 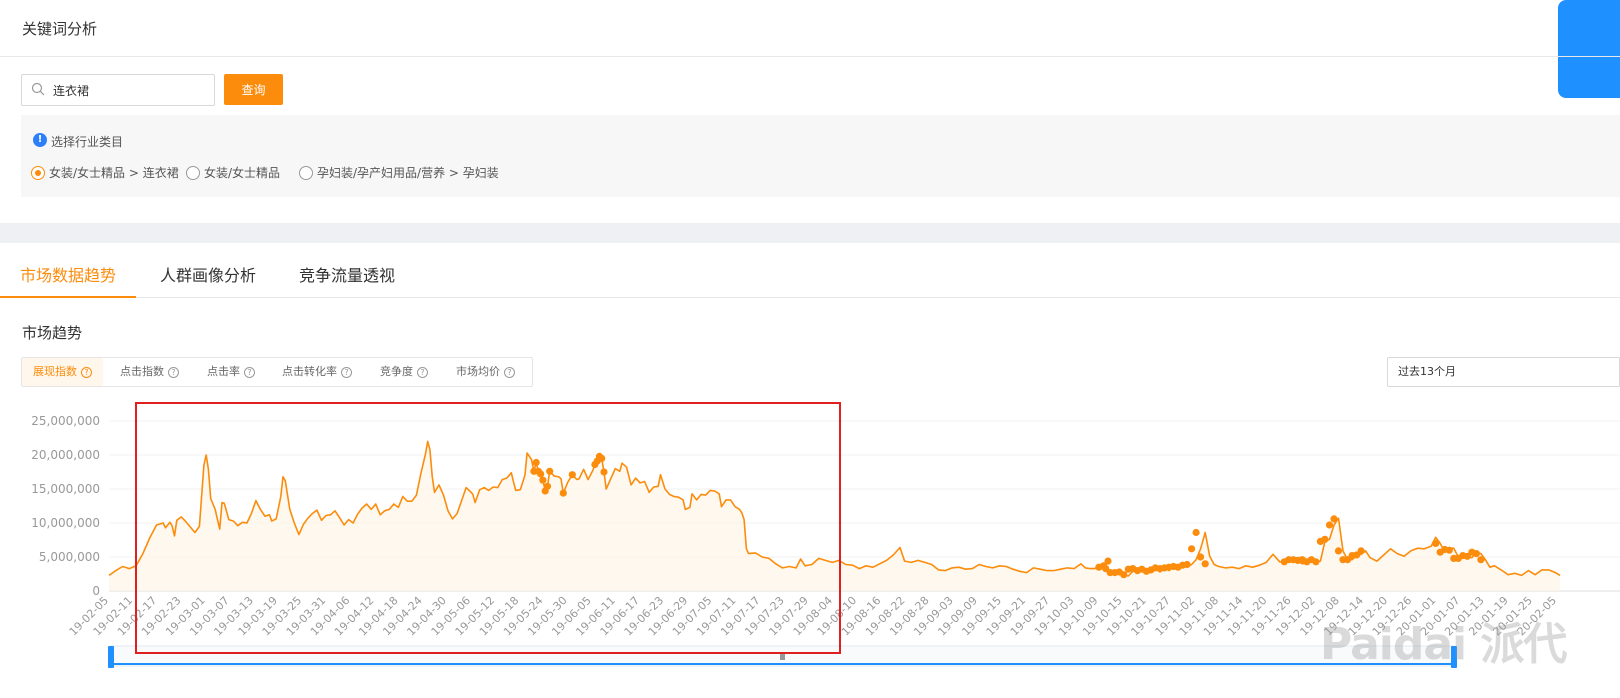 What do you see at coordinates (68, 297) in the screenshot?
I see `active-tab-underline` at bounding box center [68, 297].